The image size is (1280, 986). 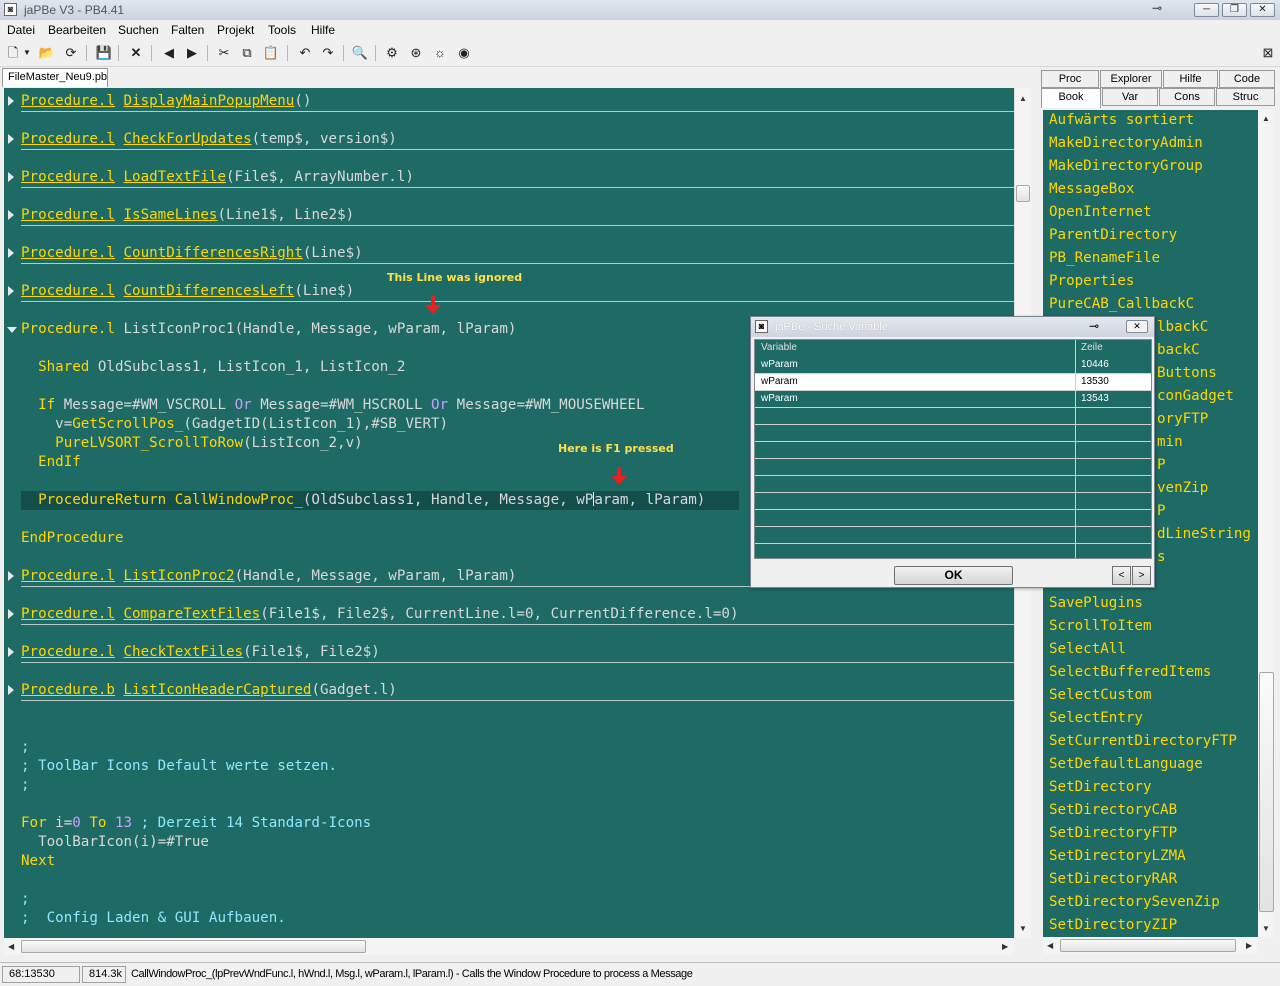 I want to click on list-item: SelectBufferedItems, so click(x=1130, y=672).